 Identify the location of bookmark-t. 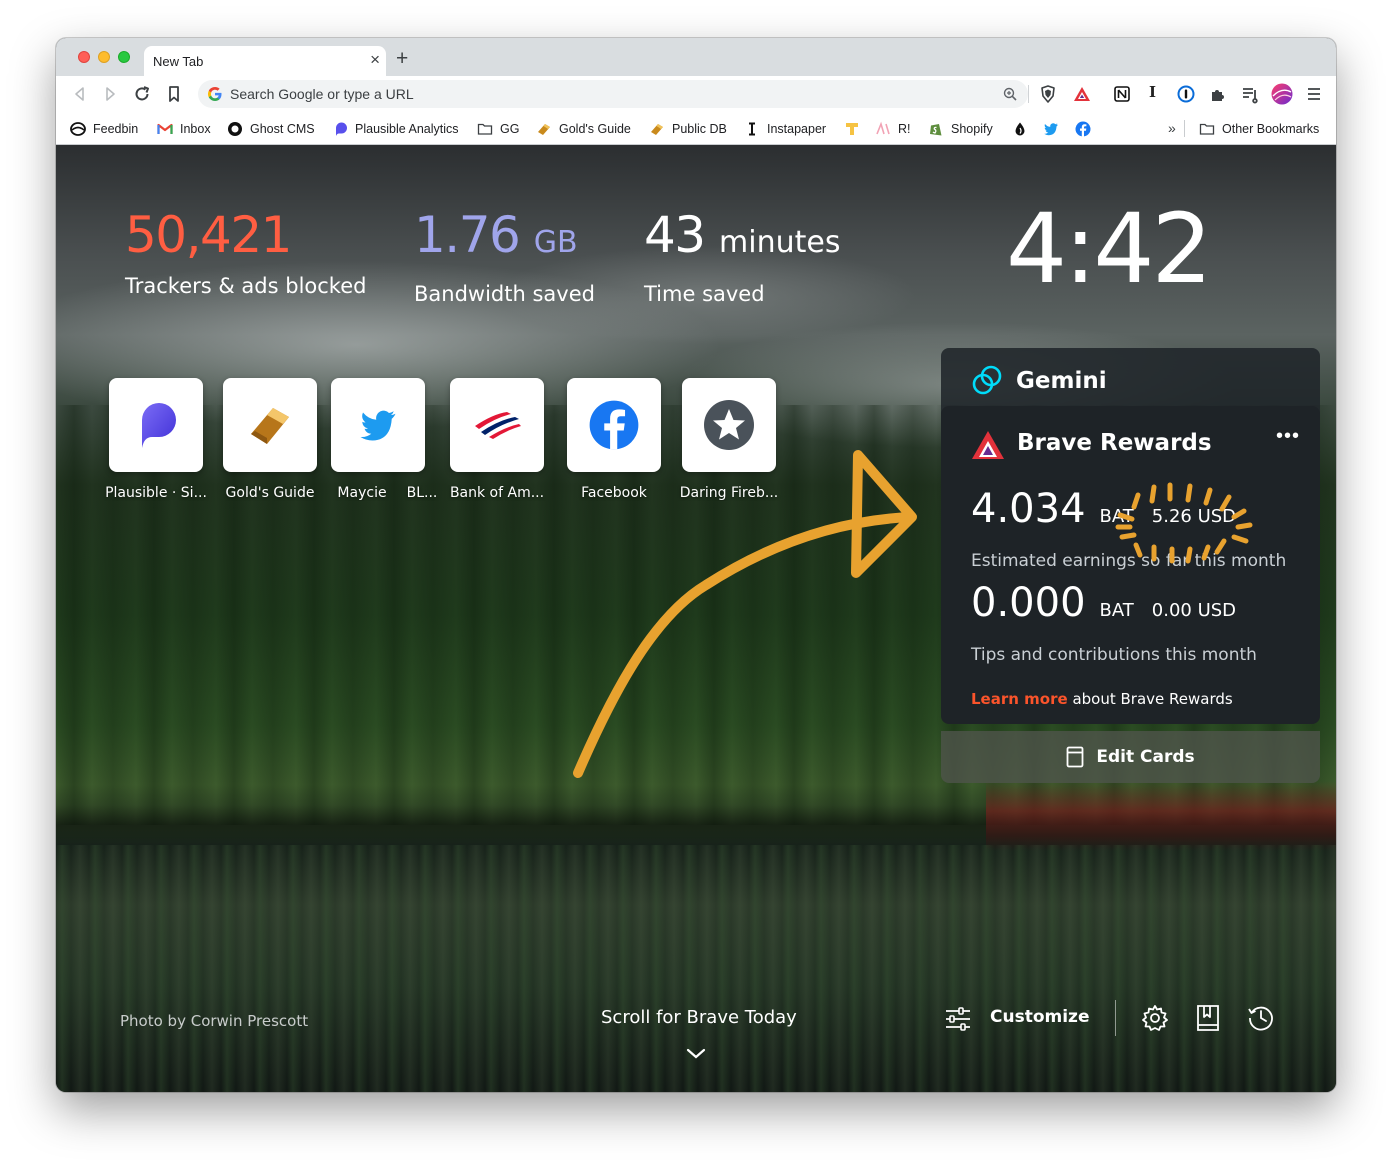
(855, 128).